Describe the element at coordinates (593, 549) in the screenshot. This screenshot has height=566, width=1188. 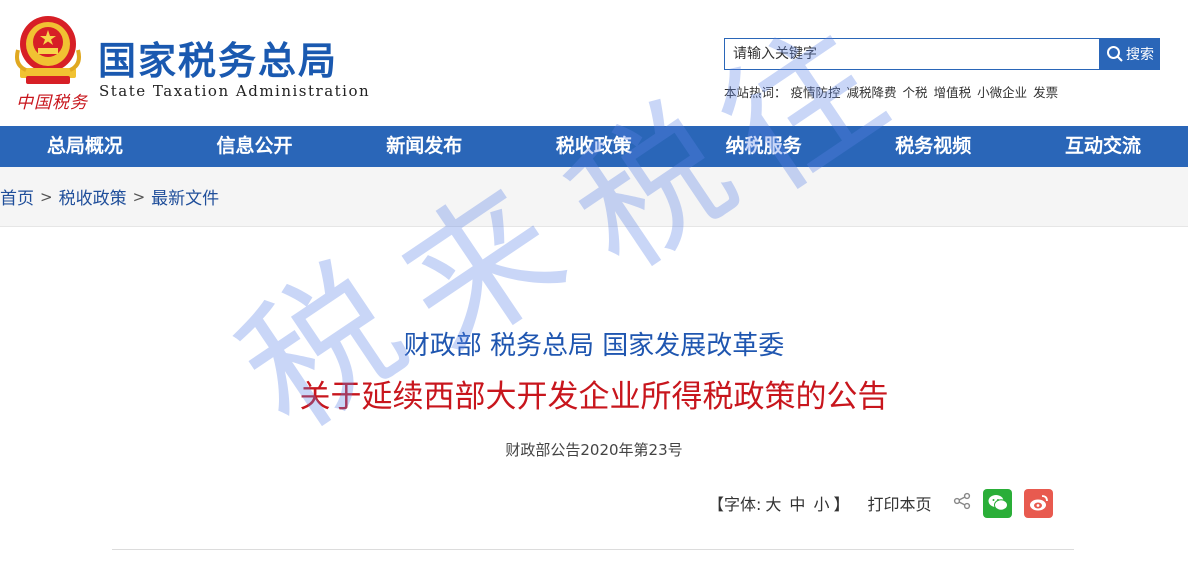
I see `content-divider` at that location.